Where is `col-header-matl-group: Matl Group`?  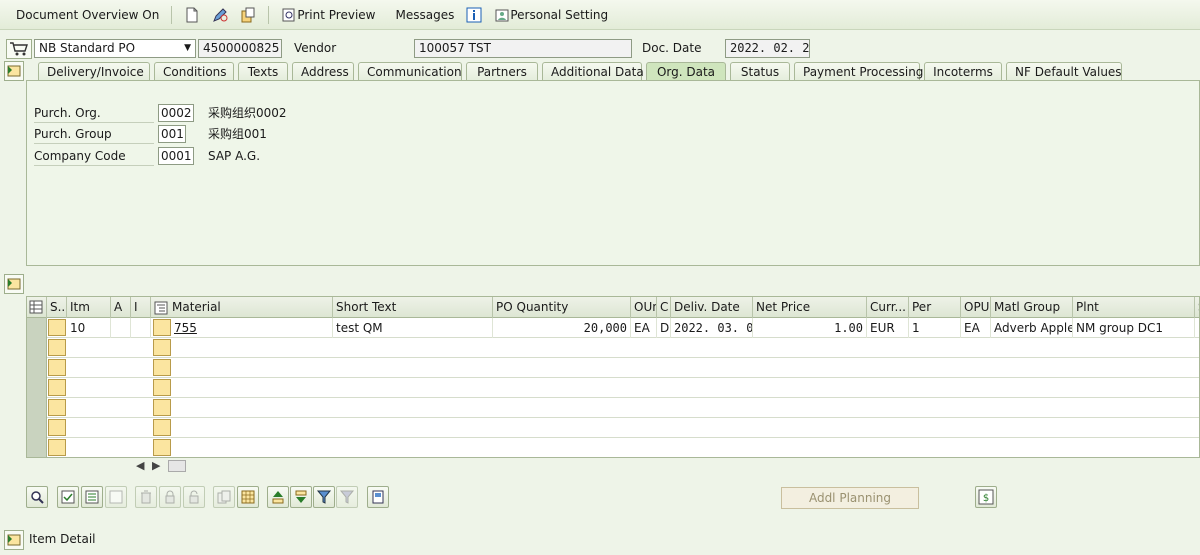 col-header-matl-group: Matl Group is located at coordinates (1032, 307).